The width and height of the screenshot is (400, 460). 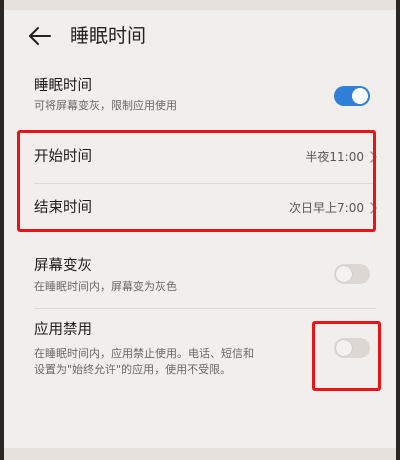 I want to click on sleep-time-subtitle: 可将屏幕变灰，限制应用使用, so click(x=105, y=105).